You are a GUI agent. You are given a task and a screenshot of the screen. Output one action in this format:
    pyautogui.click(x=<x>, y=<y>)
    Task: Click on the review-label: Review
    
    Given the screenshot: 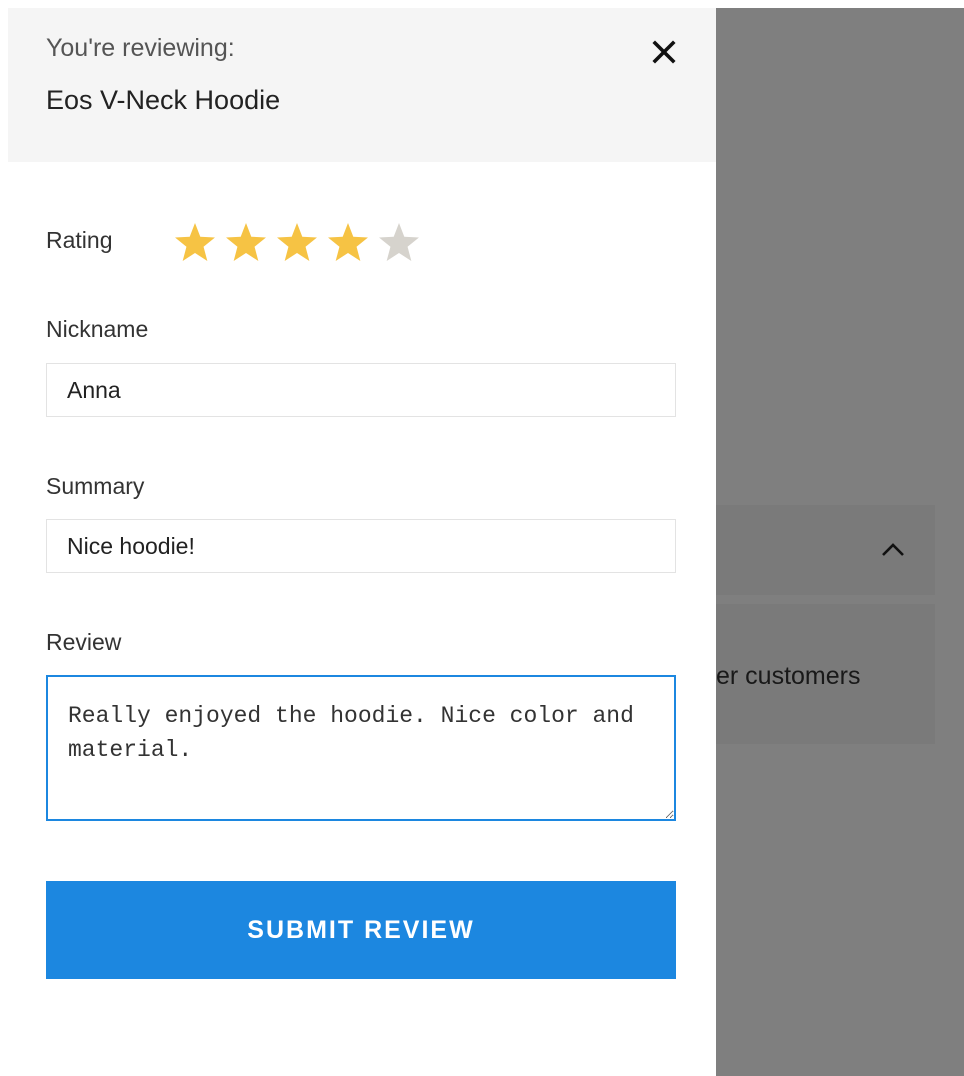 What is the action you would take?
    pyautogui.click(x=84, y=642)
    